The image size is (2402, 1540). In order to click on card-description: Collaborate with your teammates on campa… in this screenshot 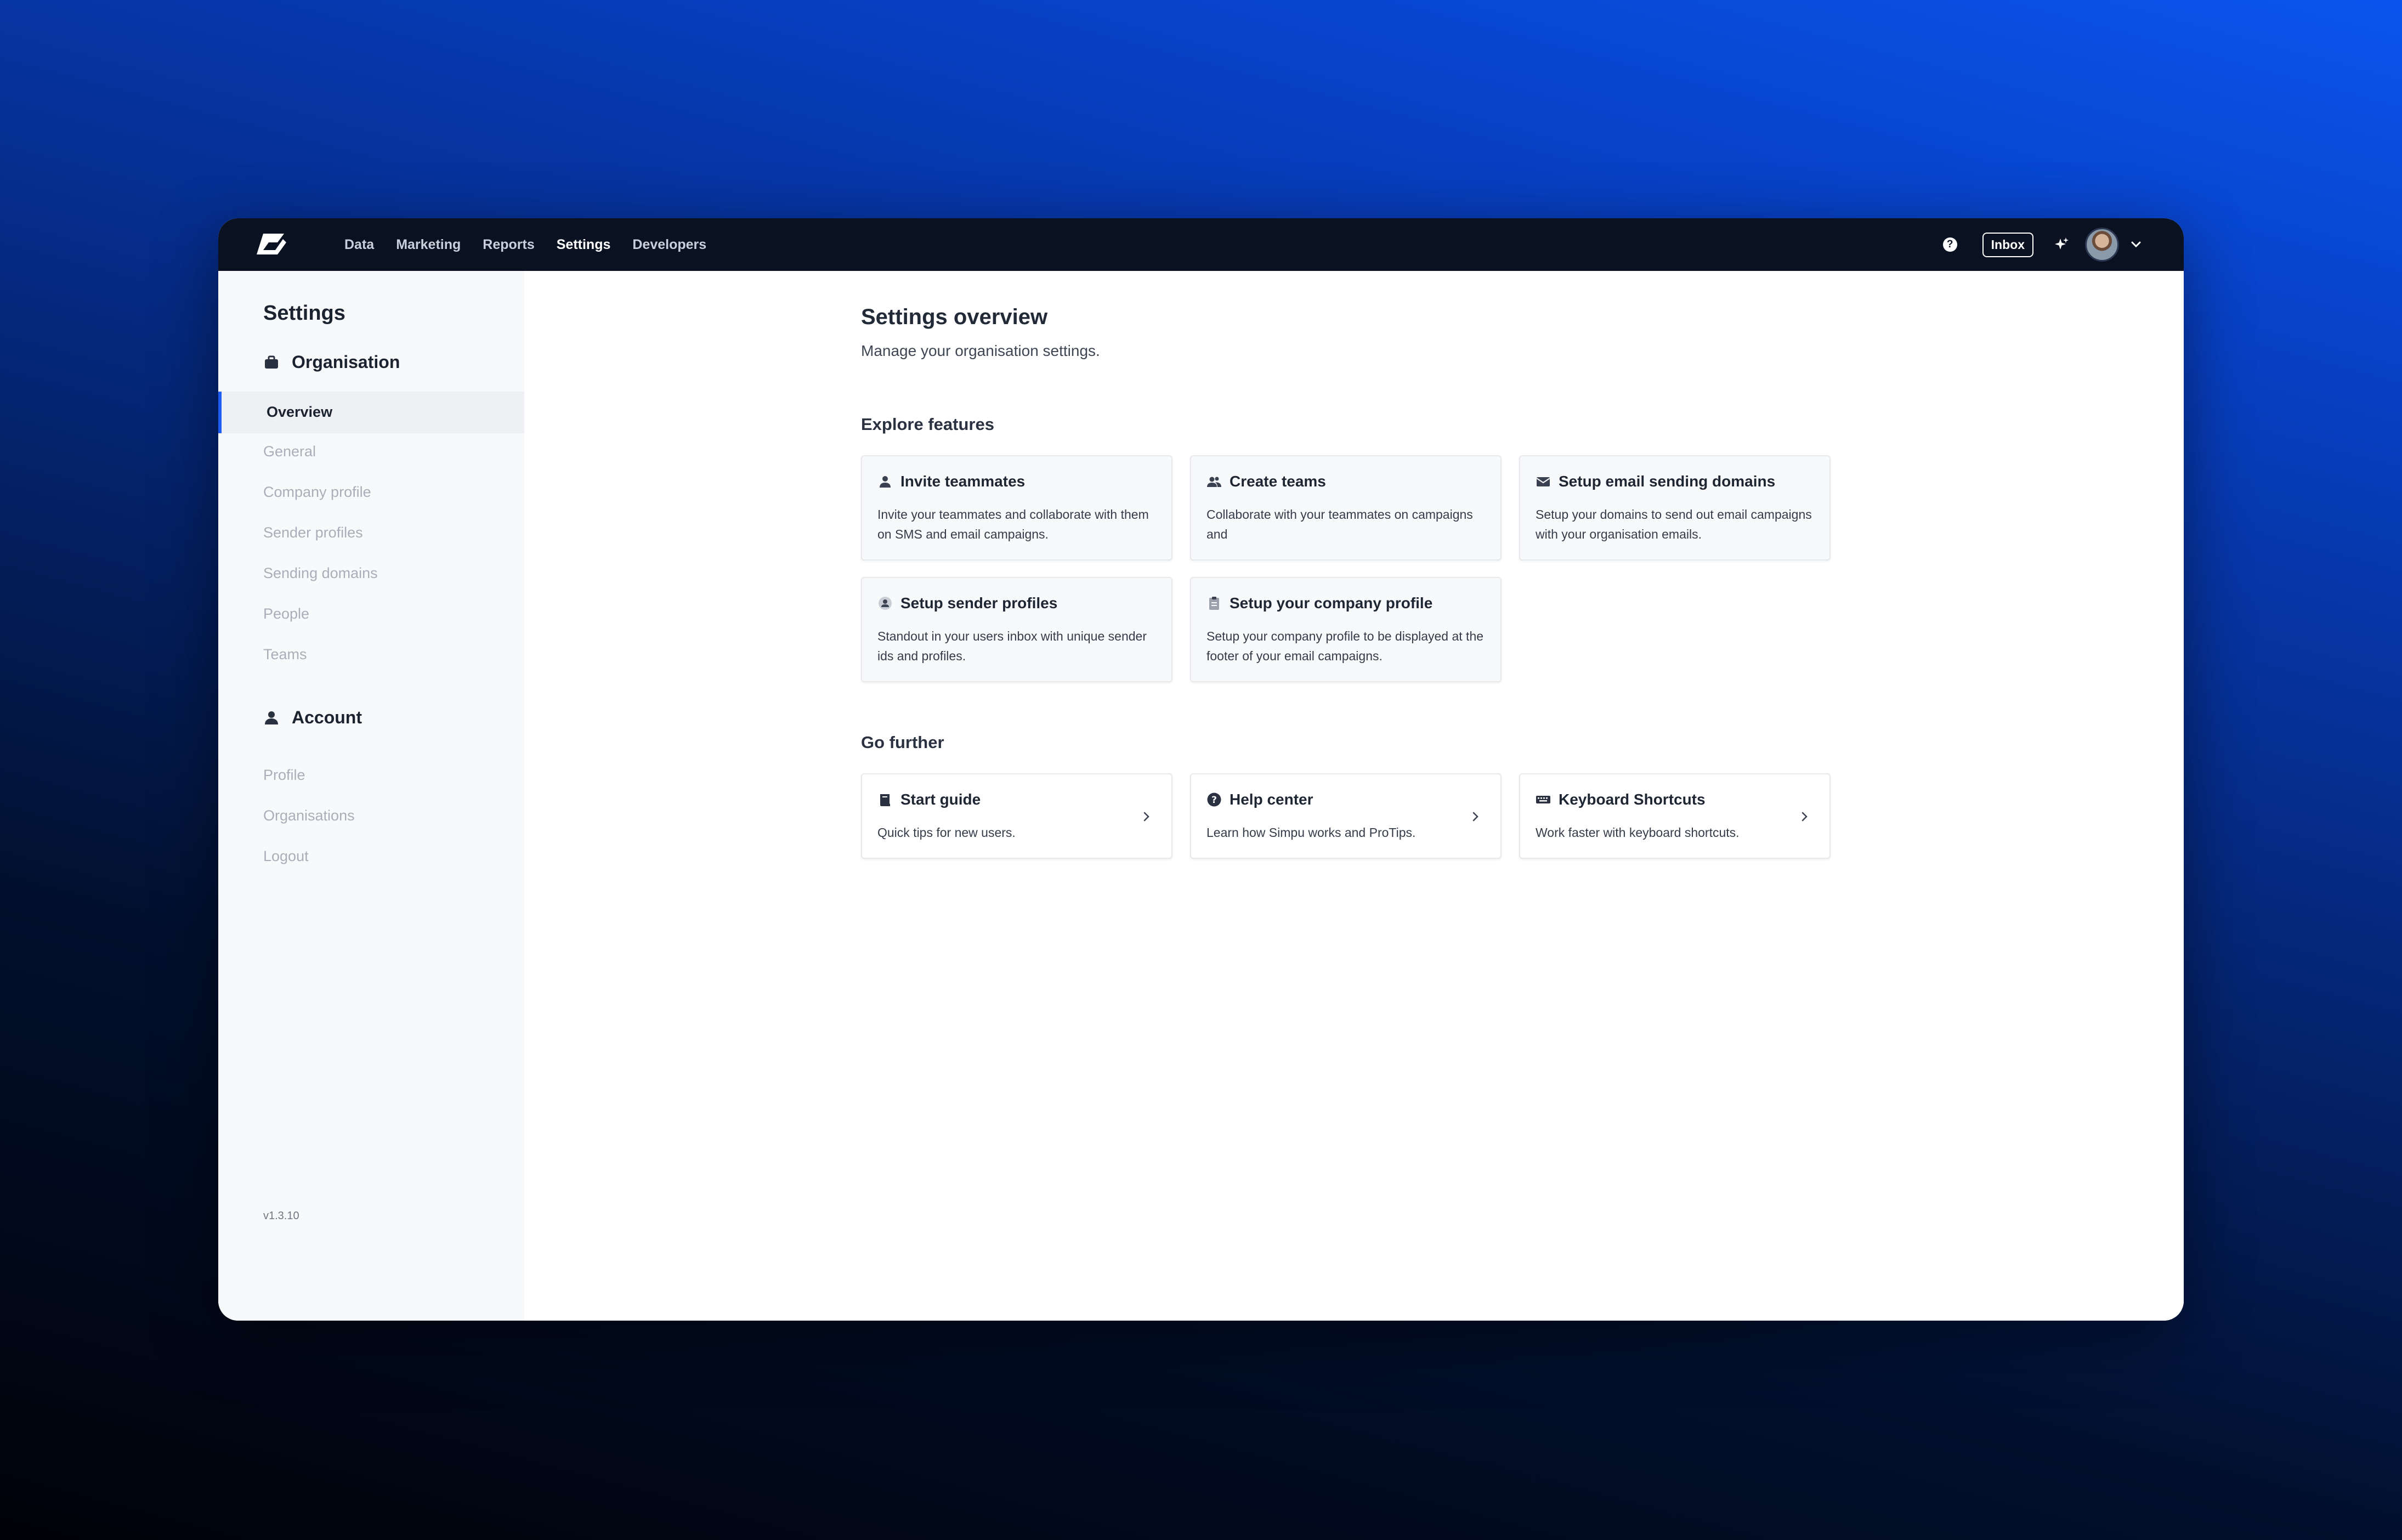, I will do `click(1339, 524)`.